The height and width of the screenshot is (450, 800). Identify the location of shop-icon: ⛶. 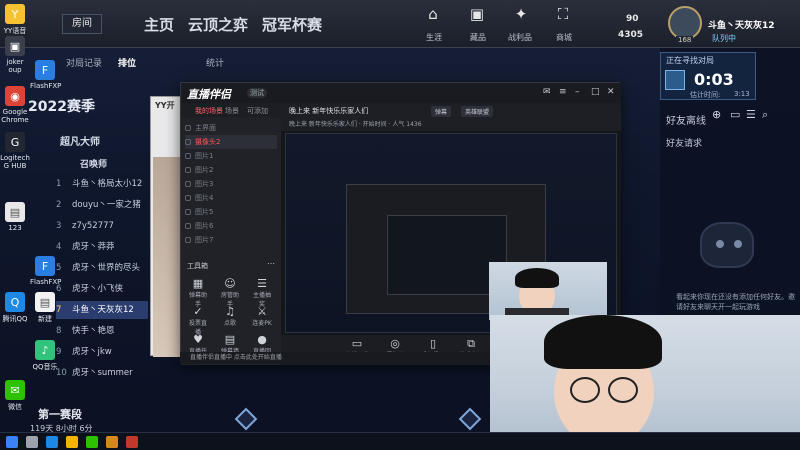
(563, 18).